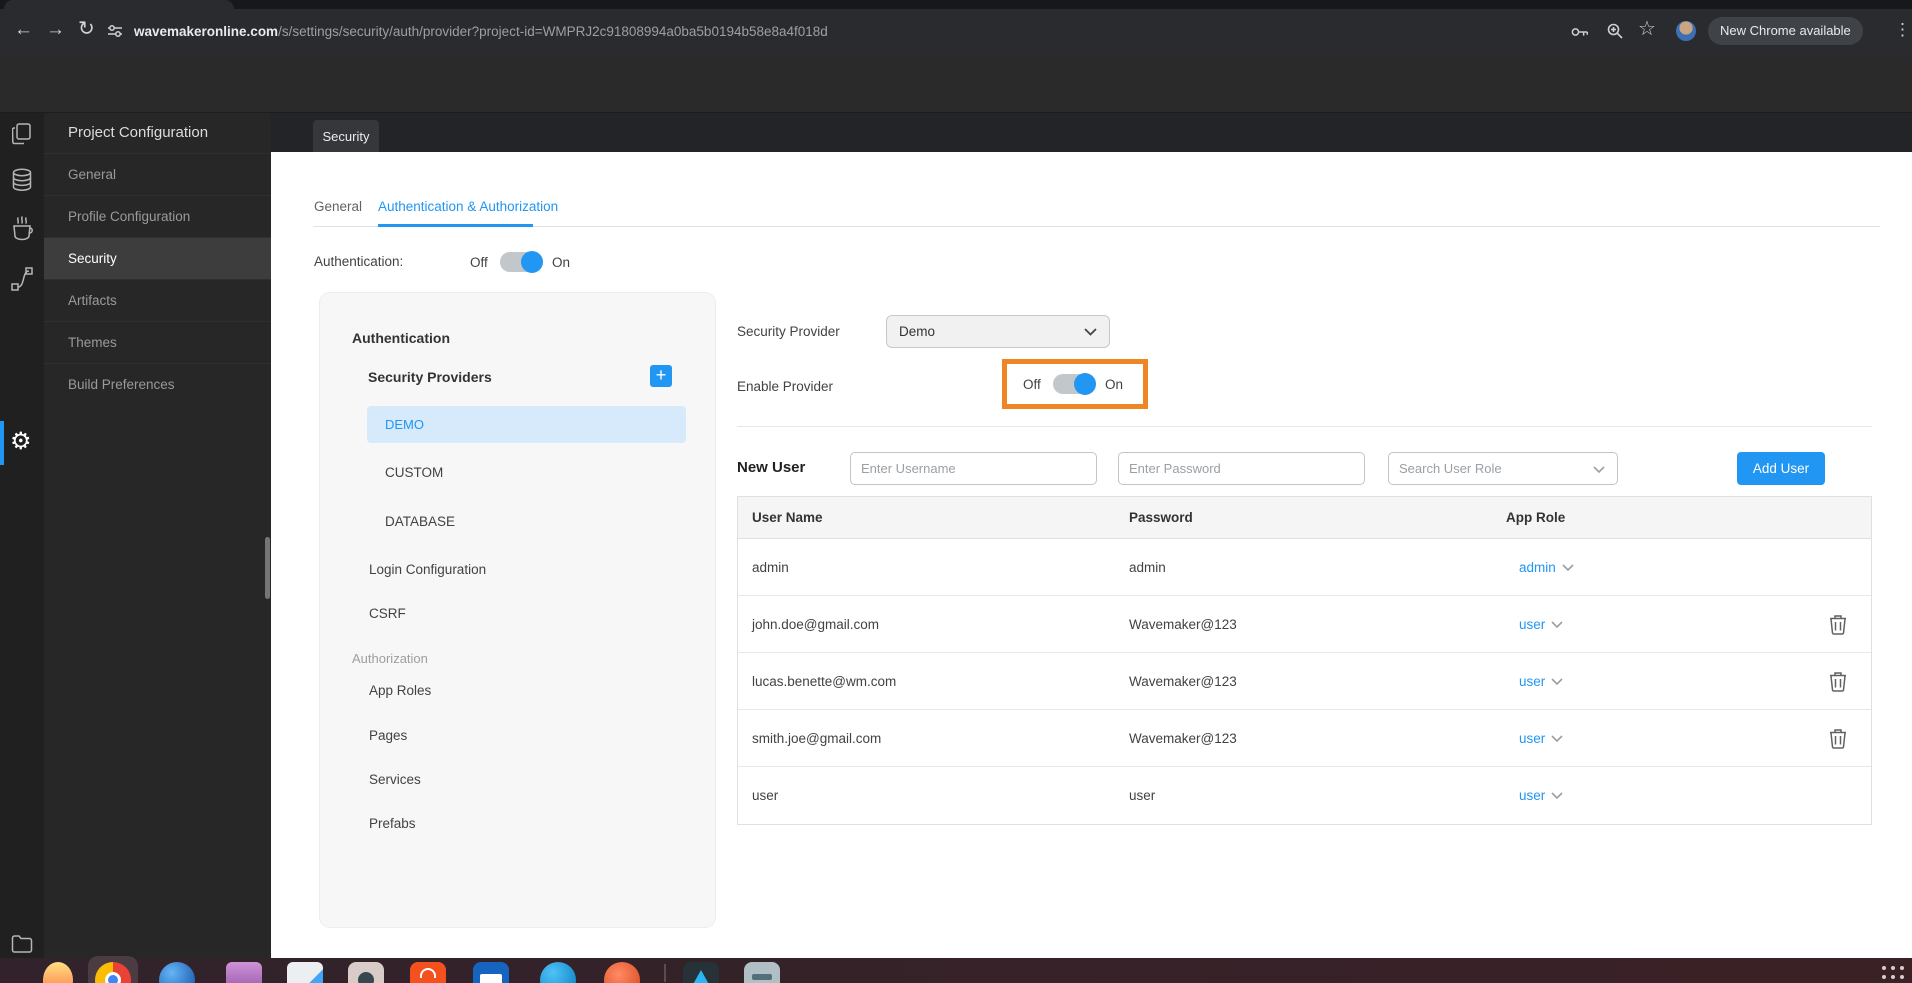 This screenshot has height=983, width=1912. Describe the element at coordinates (479, 262) in the screenshot. I see `authentication-off-label: Off` at that location.